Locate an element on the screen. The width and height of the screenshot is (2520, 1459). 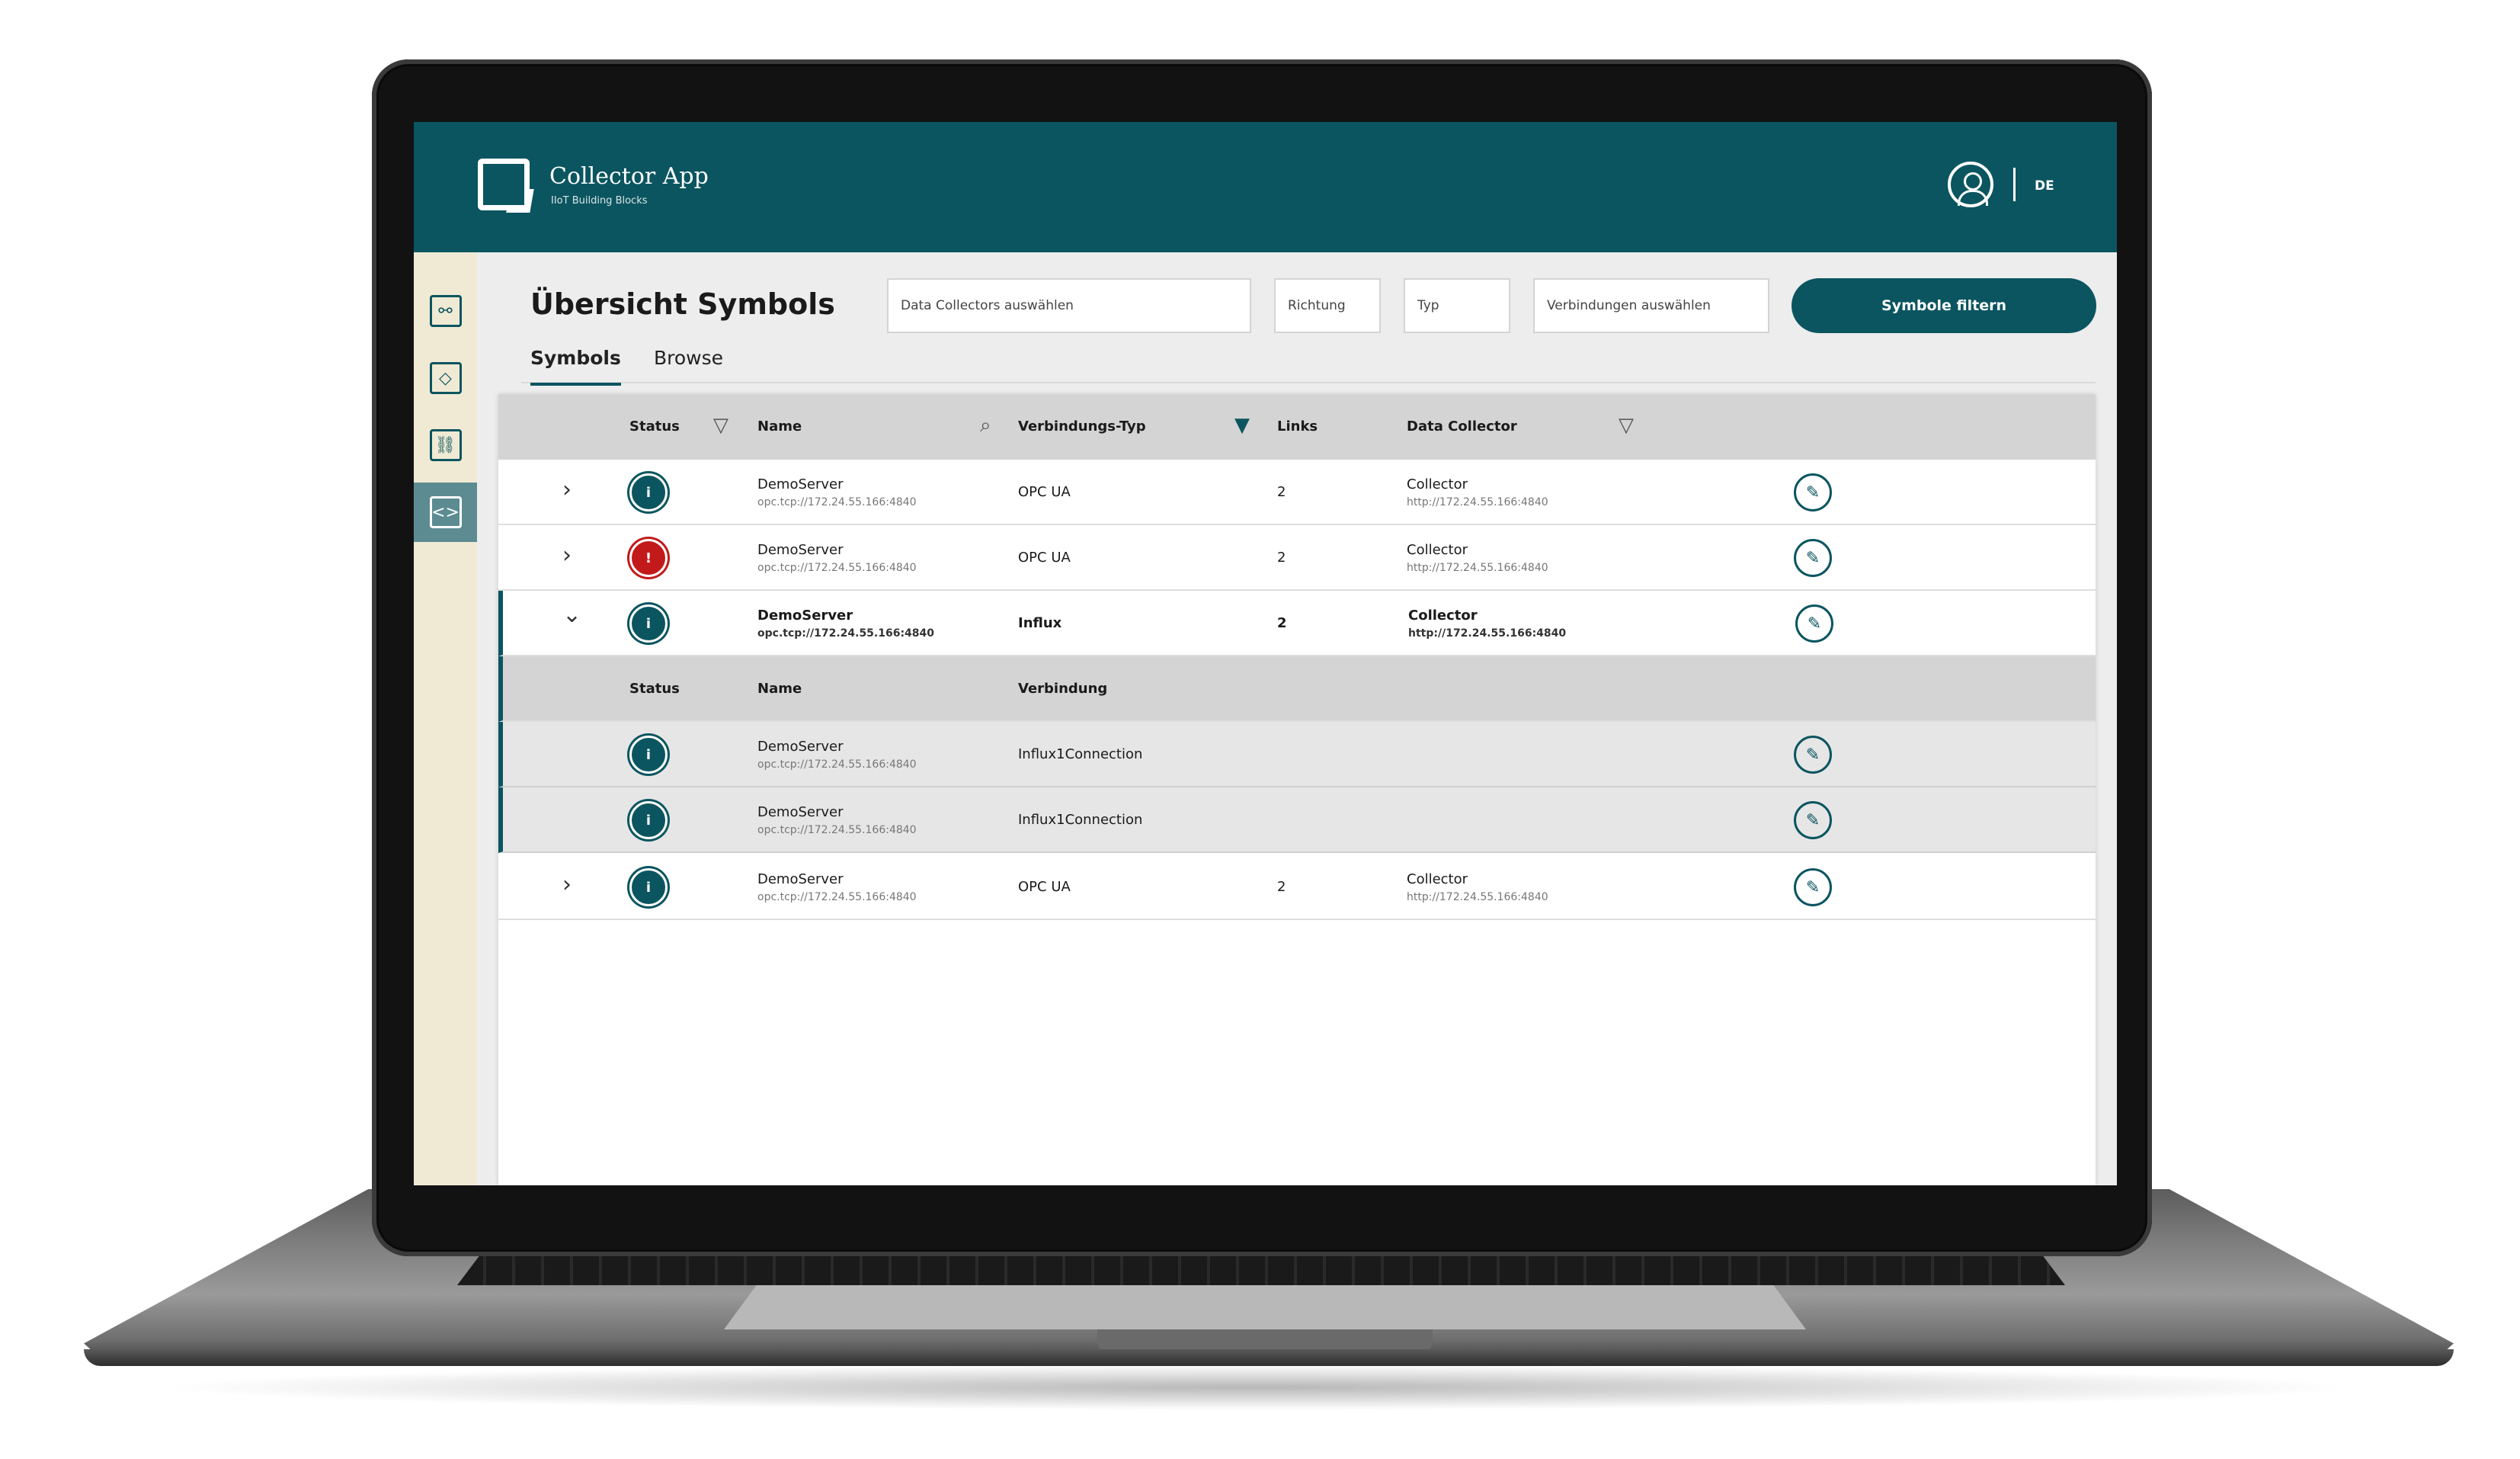
tab-underline is located at coordinates (1308, 382).